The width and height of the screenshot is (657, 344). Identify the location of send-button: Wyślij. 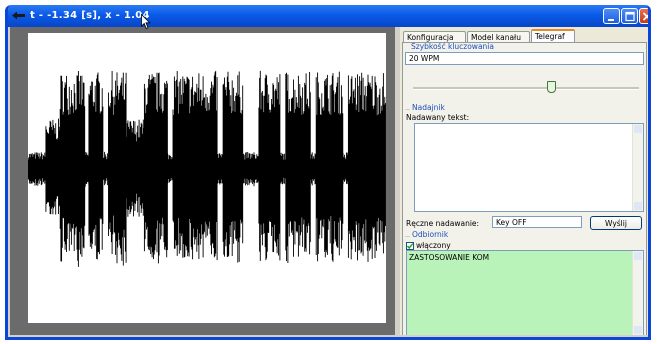
(616, 223).